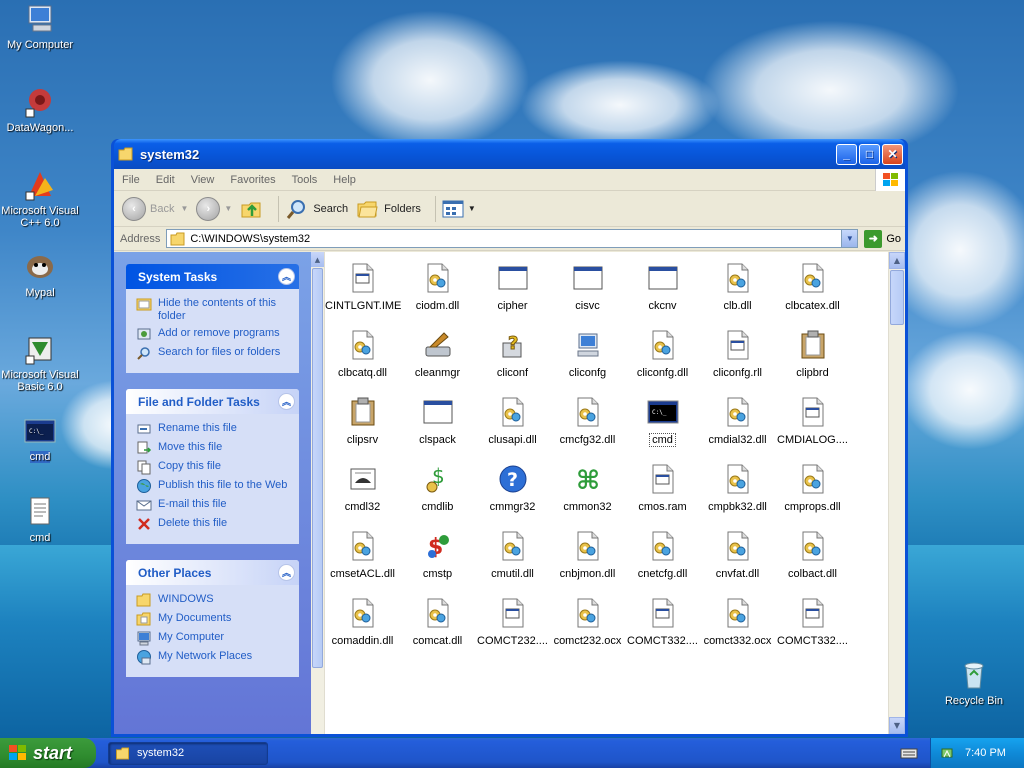  I want to click on file-item: clbcatq.dll, so click(362, 354).